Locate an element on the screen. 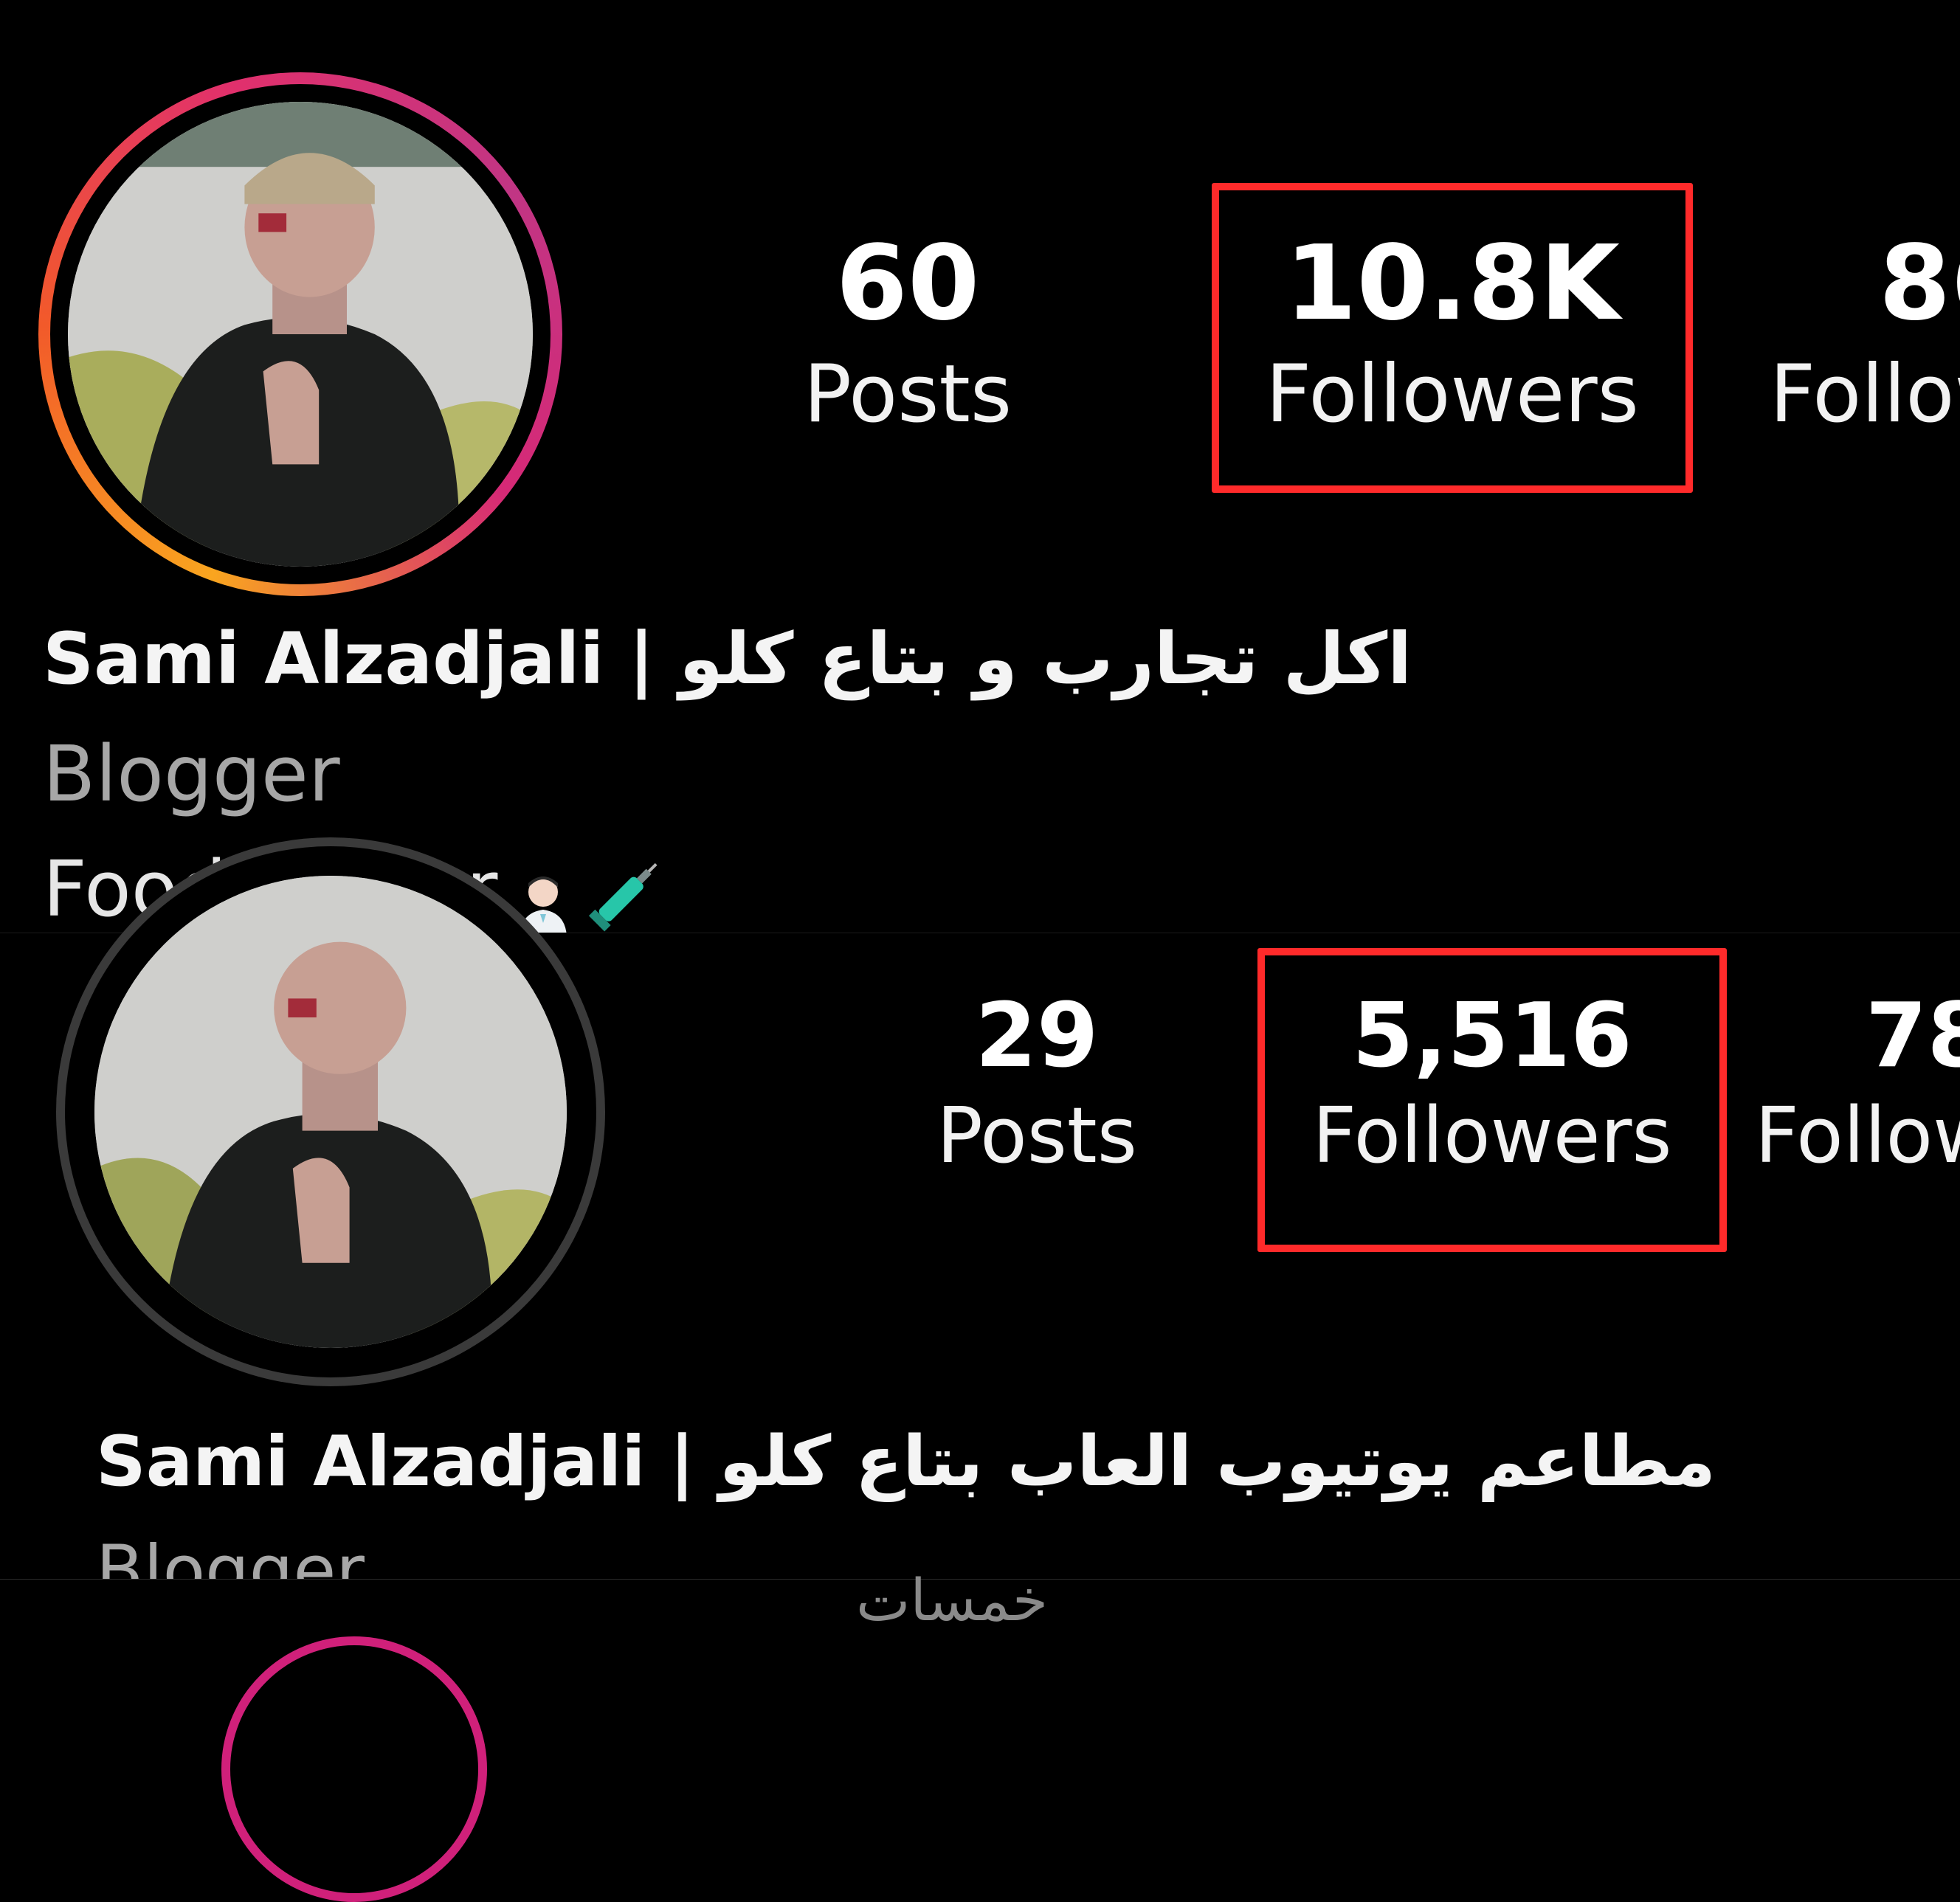 This screenshot has height=1902, width=1960. story-ring is located at coordinates (354, 1769).